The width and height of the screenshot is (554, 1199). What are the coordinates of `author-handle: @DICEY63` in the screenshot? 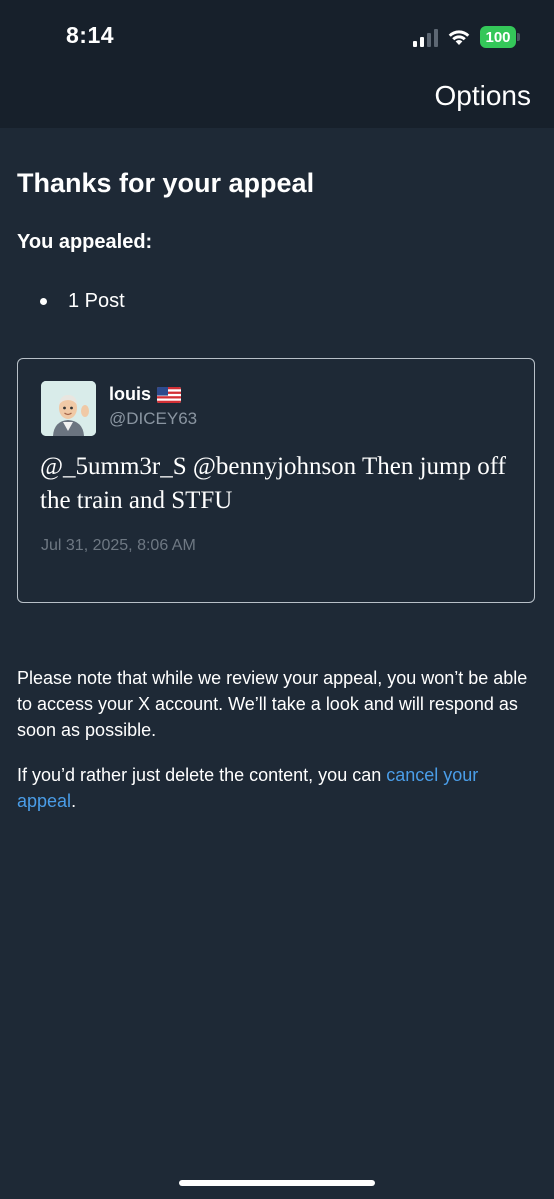 It's located at (153, 418).